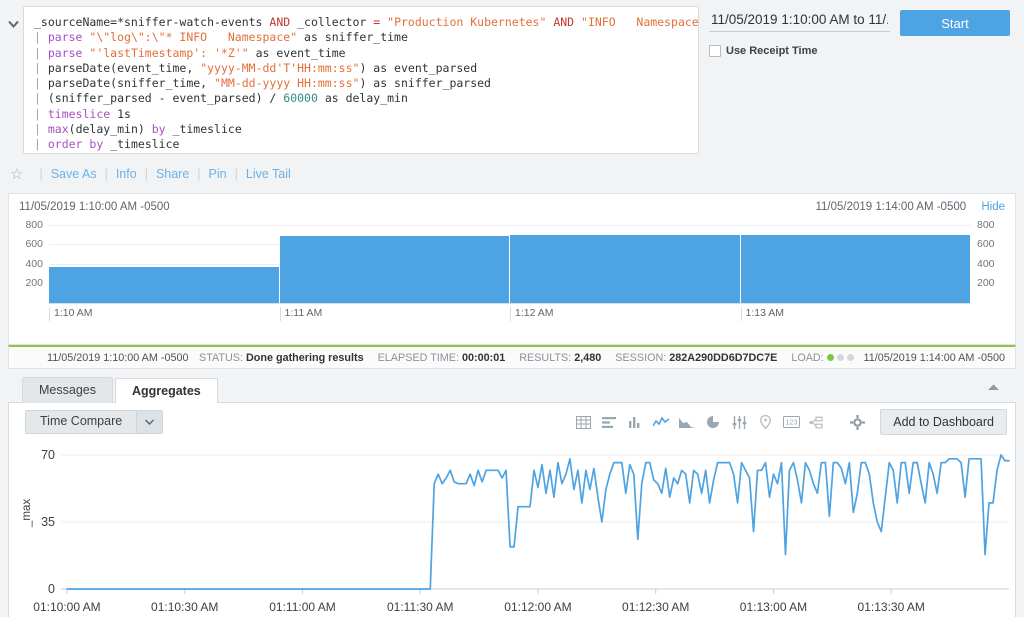  I want to click on chevron-up-icon, so click(993, 387).